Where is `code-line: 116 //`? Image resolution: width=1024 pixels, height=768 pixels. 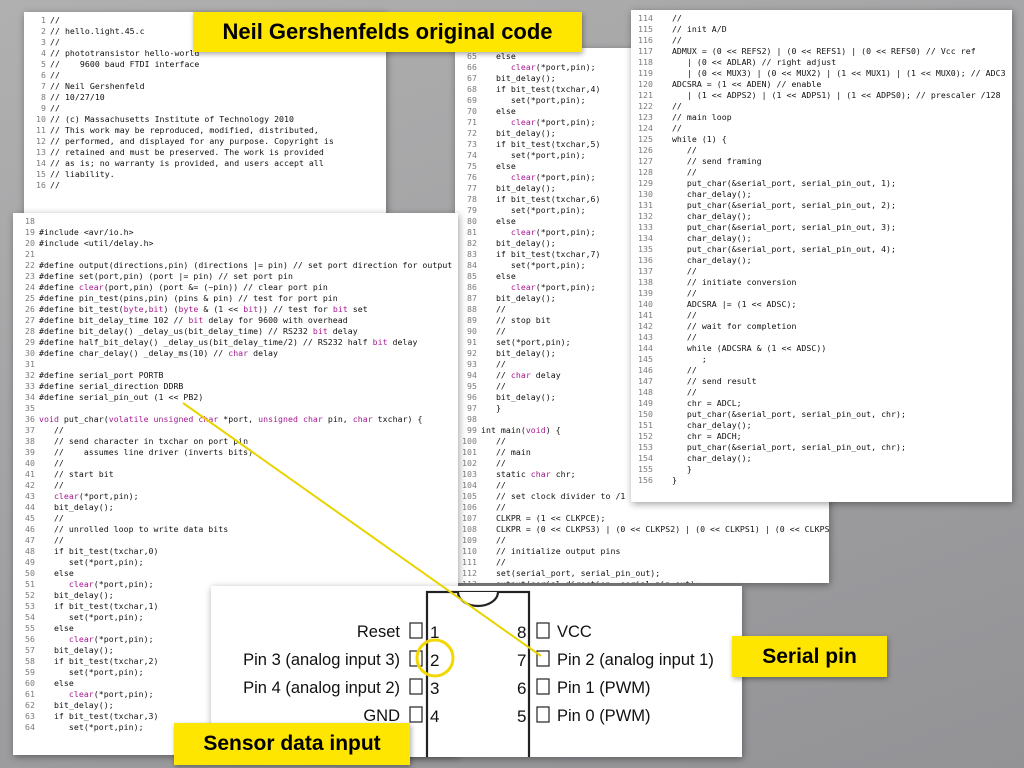
code-line: 116 // is located at coordinates (821, 40).